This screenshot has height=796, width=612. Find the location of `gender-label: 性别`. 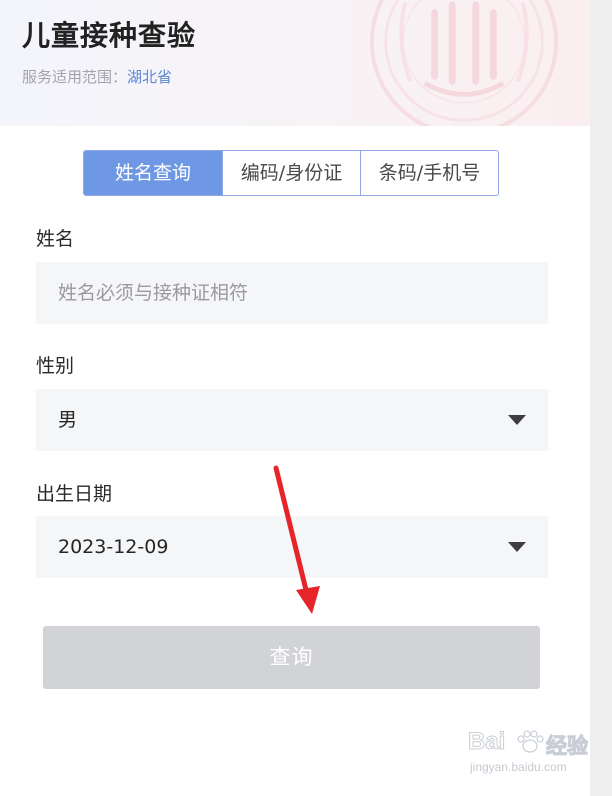

gender-label: 性别 is located at coordinates (55, 366).